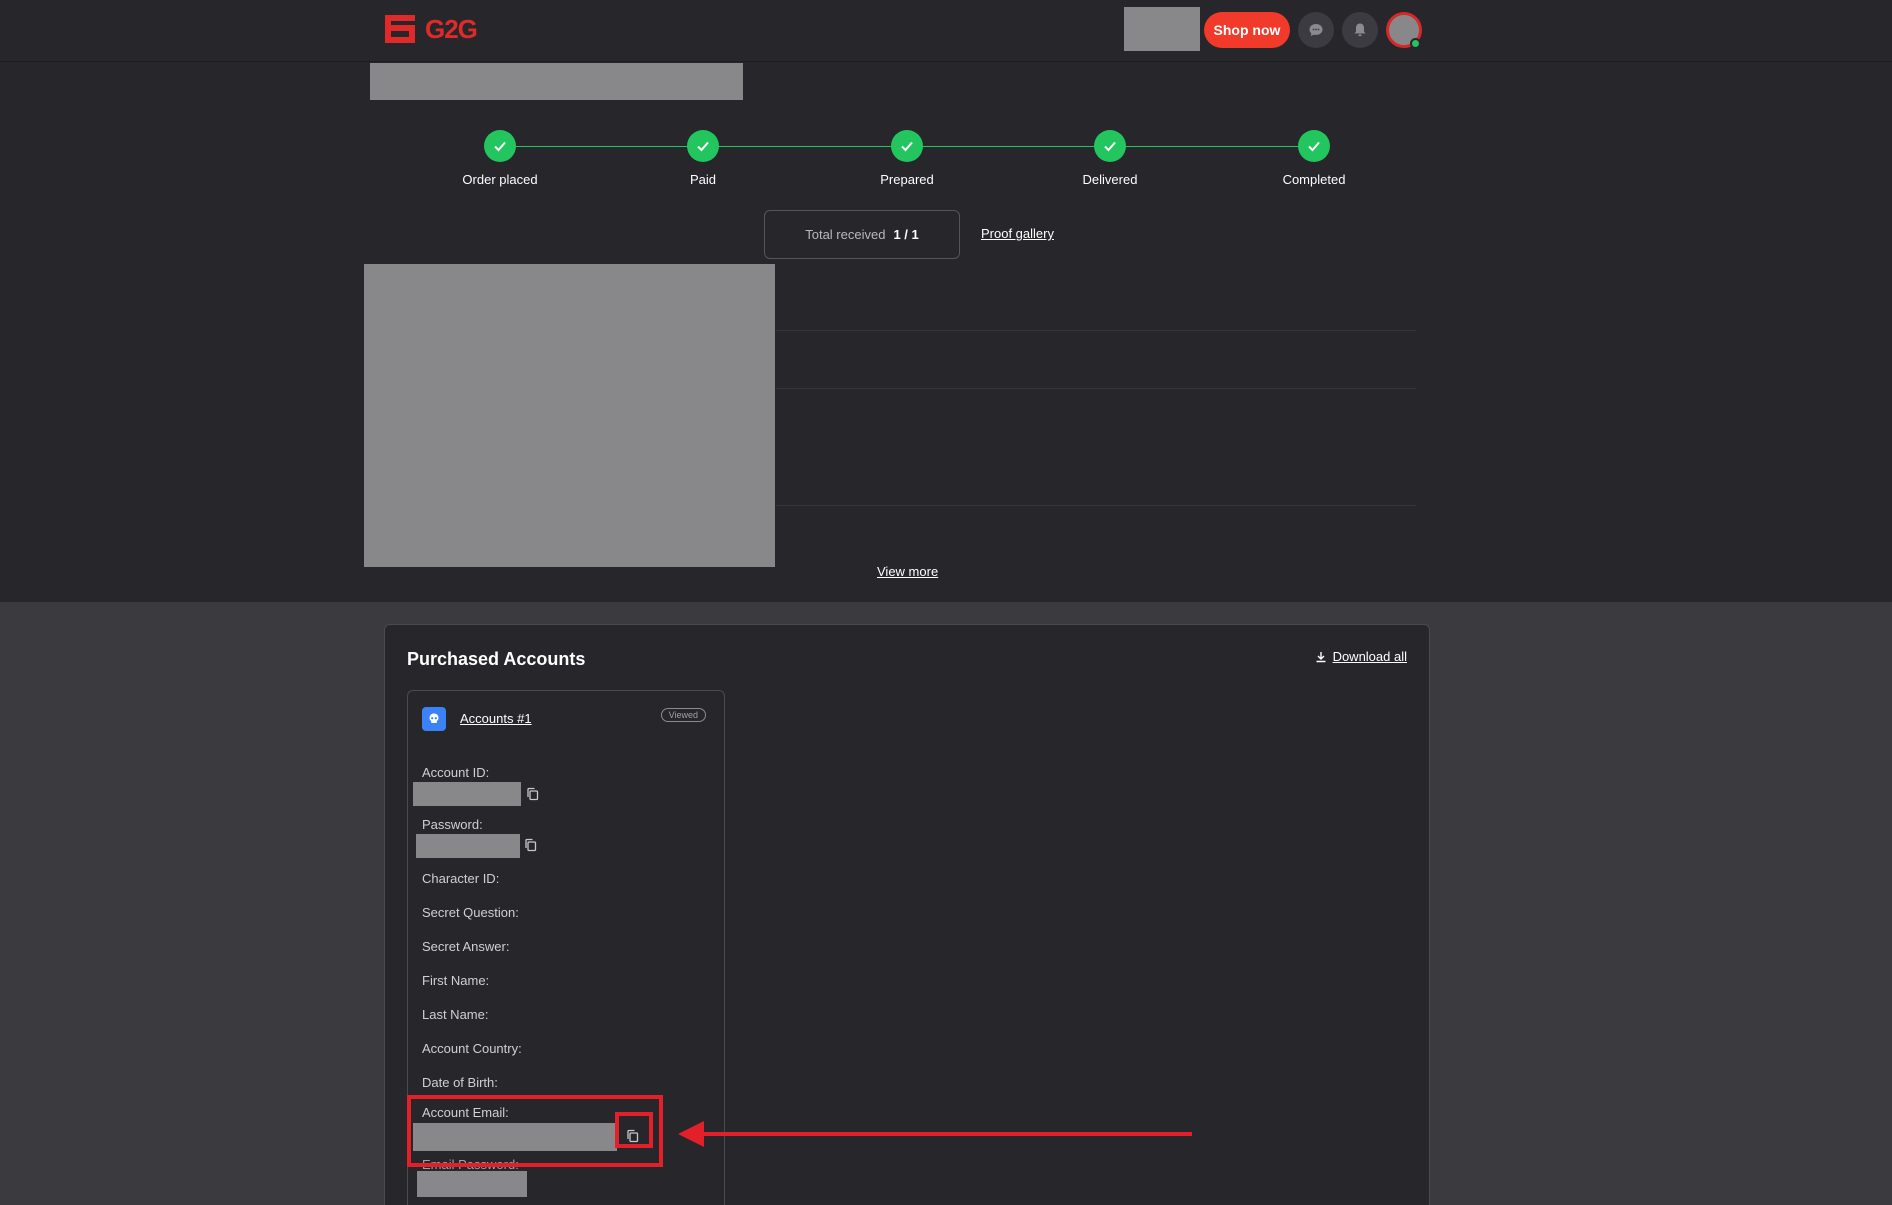  I want to click on bell-icon, so click(1360, 30).